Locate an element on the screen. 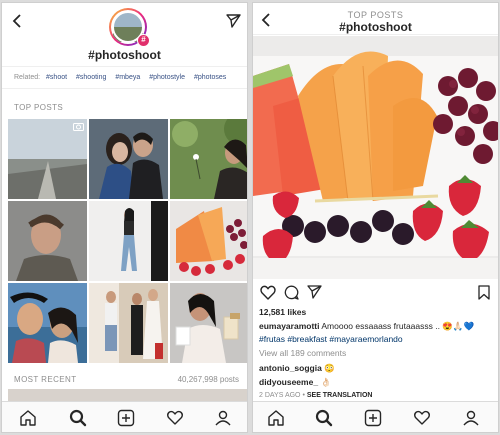 The height and width of the screenshot is (435, 500). see-translation-link: SEE TRANSLATION is located at coordinates (340, 395).